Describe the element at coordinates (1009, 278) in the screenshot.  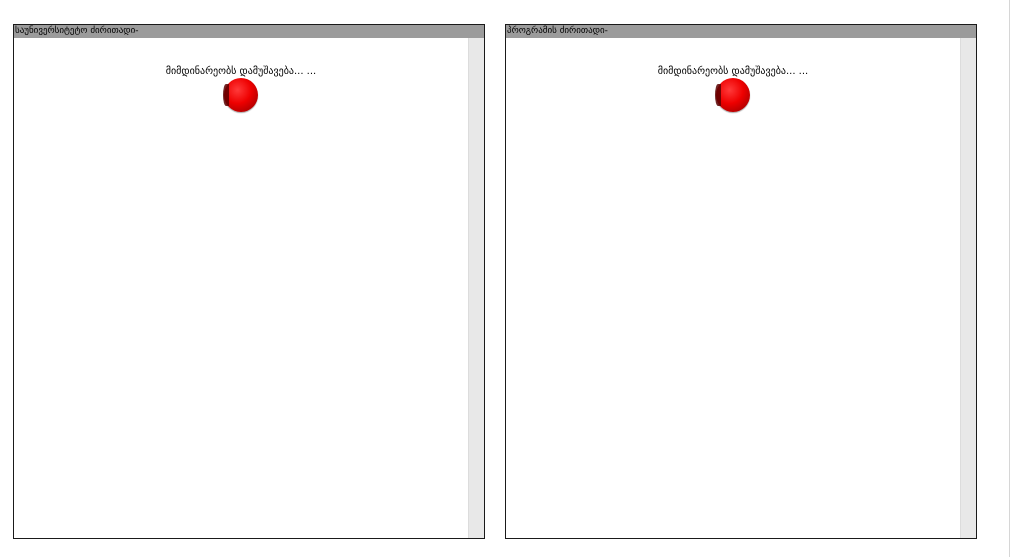
I see `page-divider` at that location.